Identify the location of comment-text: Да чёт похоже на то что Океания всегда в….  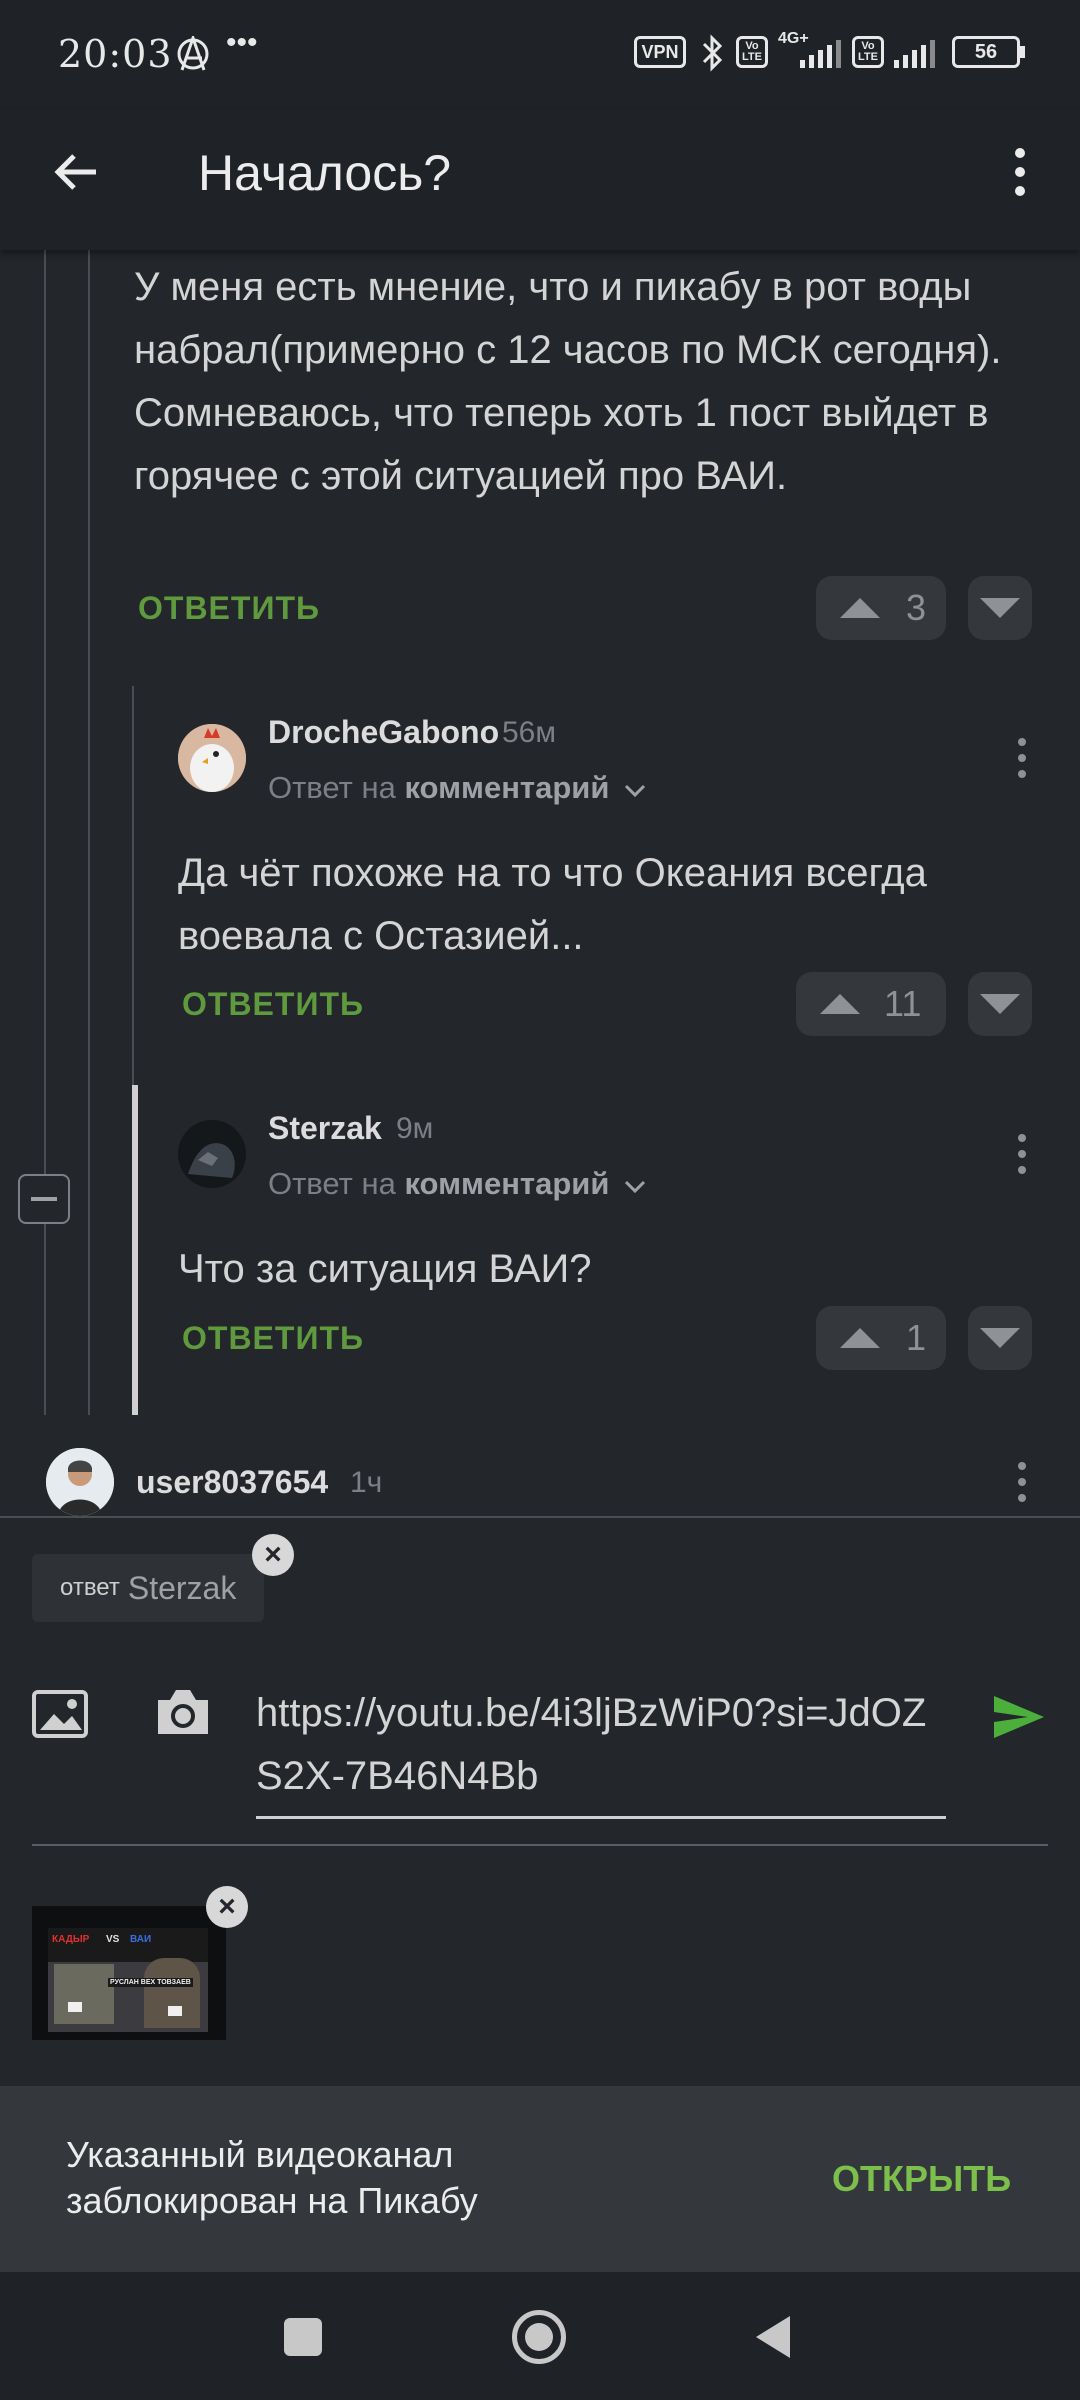
(552, 904).